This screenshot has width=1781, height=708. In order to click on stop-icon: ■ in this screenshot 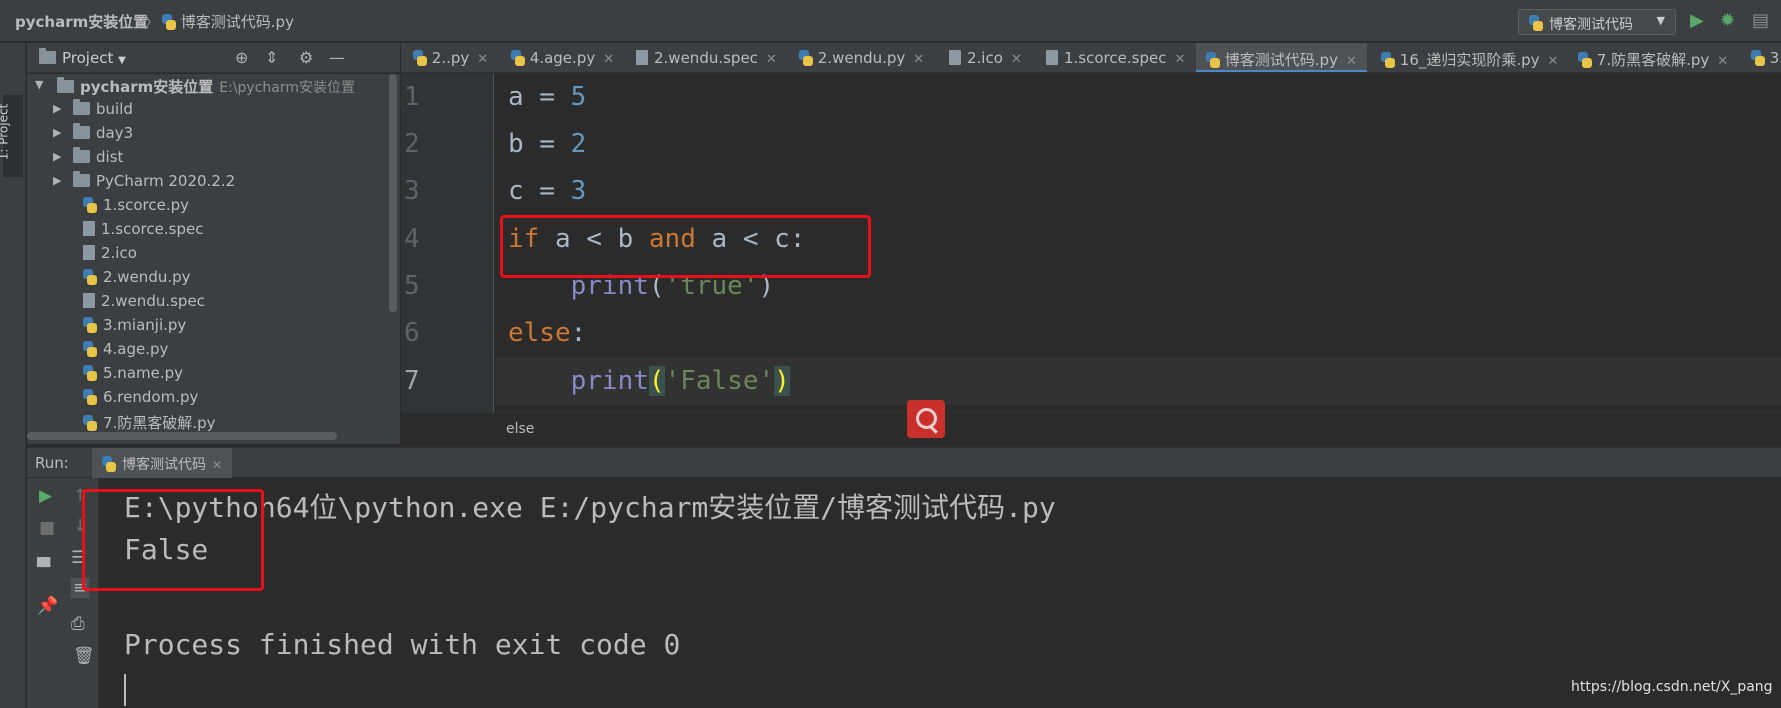, I will do `click(47, 528)`.